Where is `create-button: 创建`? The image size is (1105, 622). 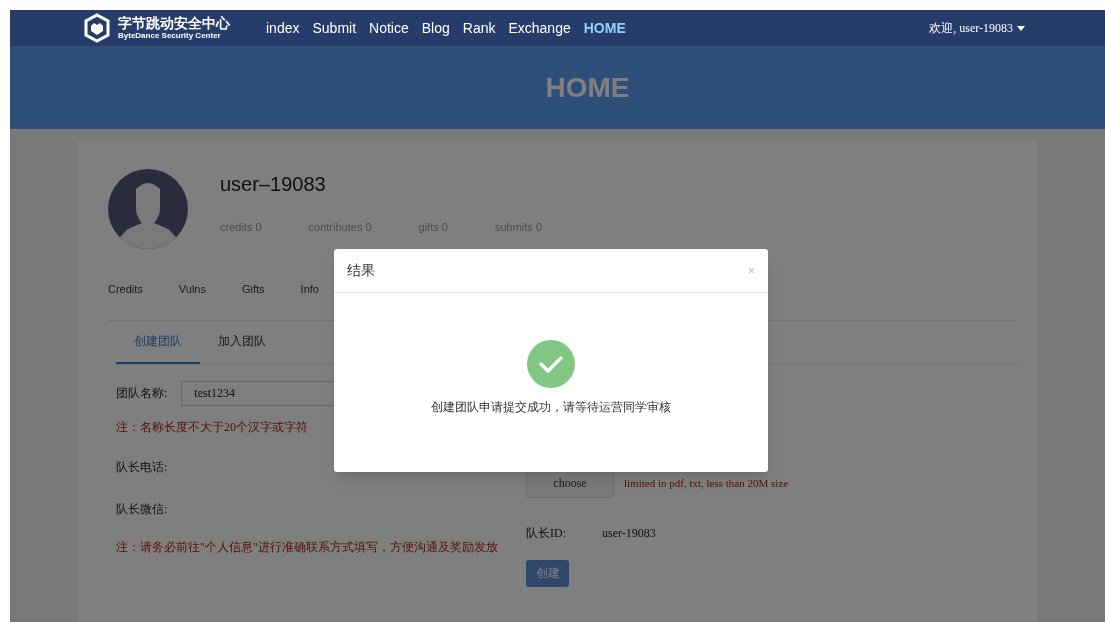 create-button: 创建 is located at coordinates (547, 573).